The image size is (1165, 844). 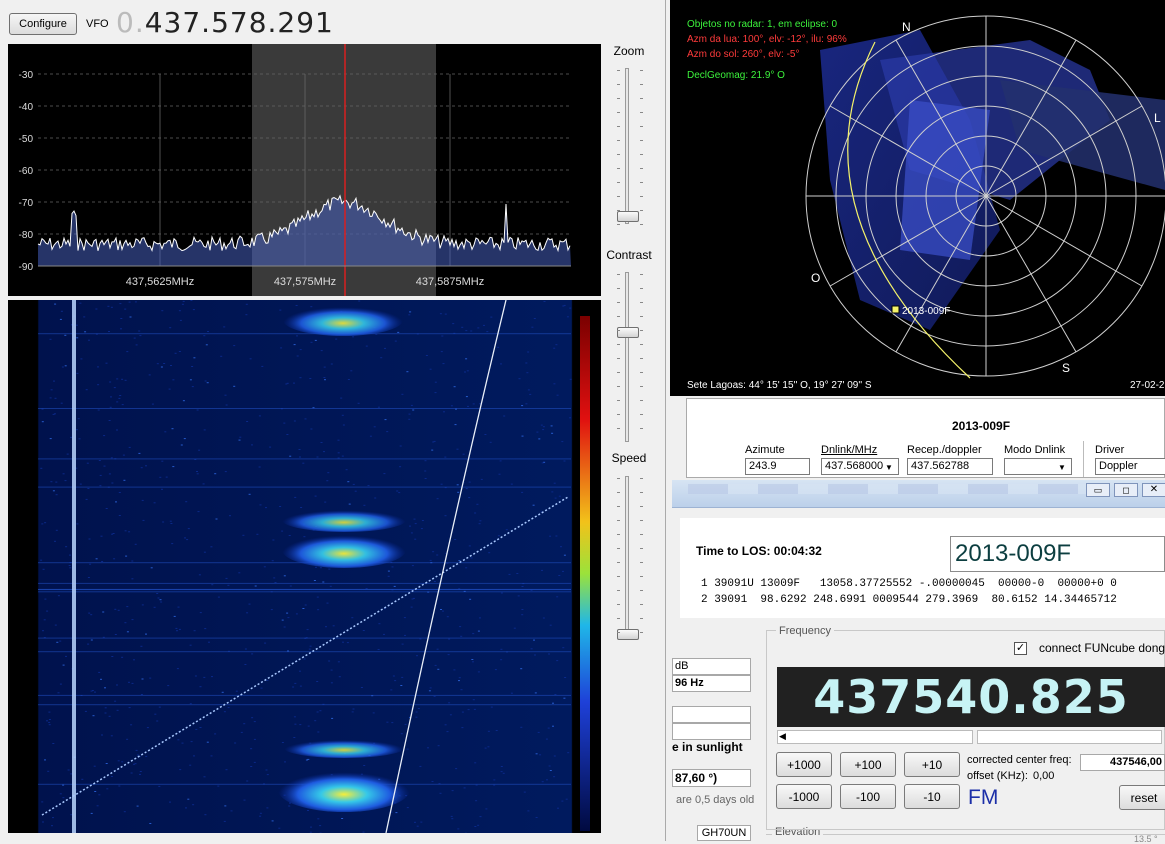 I want to click on scroll-left-arrow-icon: ◀, so click(x=782, y=736).